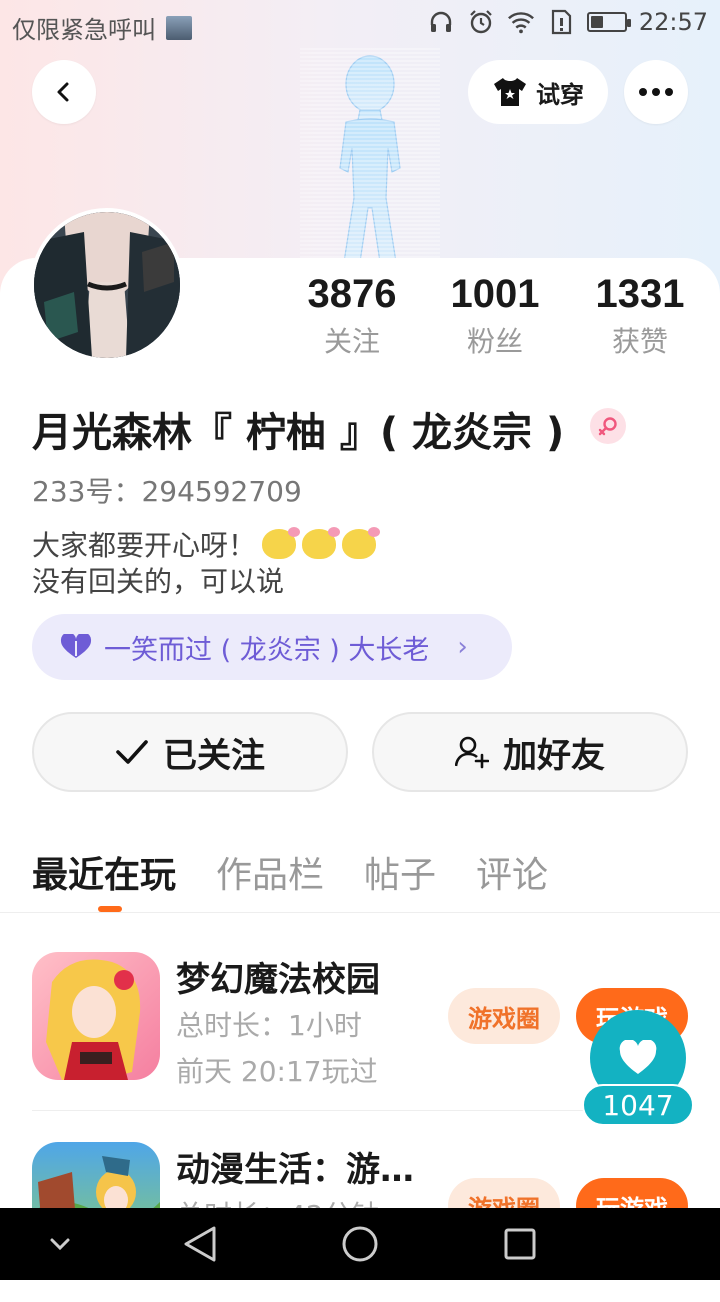 The image size is (720, 1302). What do you see at coordinates (269, 1025) in the screenshot?
I see `game-duration: 总时长：1小时` at bounding box center [269, 1025].